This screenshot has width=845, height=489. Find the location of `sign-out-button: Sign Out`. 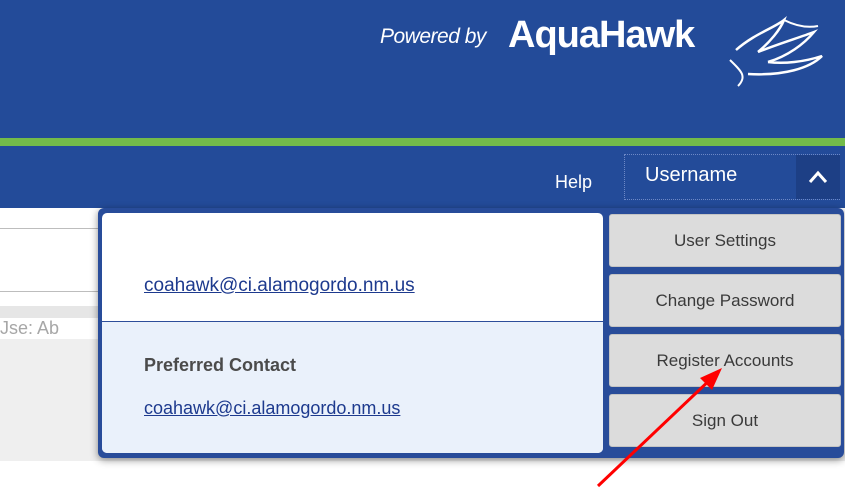

sign-out-button: Sign Out is located at coordinates (725, 420).